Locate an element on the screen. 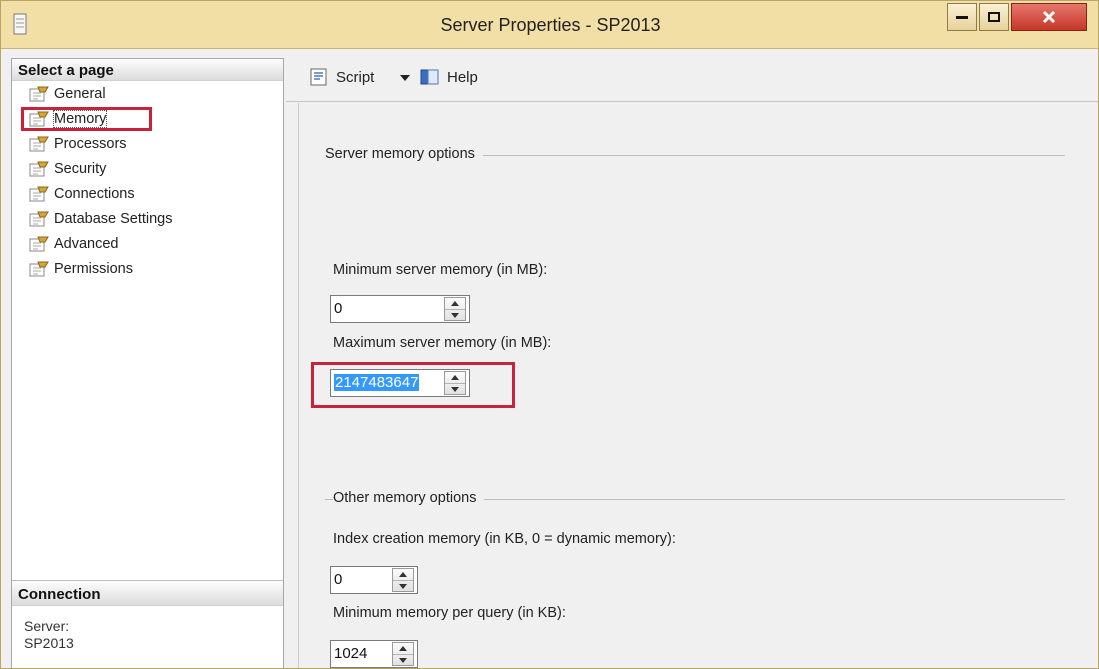  script-button: Script is located at coordinates (341, 77).